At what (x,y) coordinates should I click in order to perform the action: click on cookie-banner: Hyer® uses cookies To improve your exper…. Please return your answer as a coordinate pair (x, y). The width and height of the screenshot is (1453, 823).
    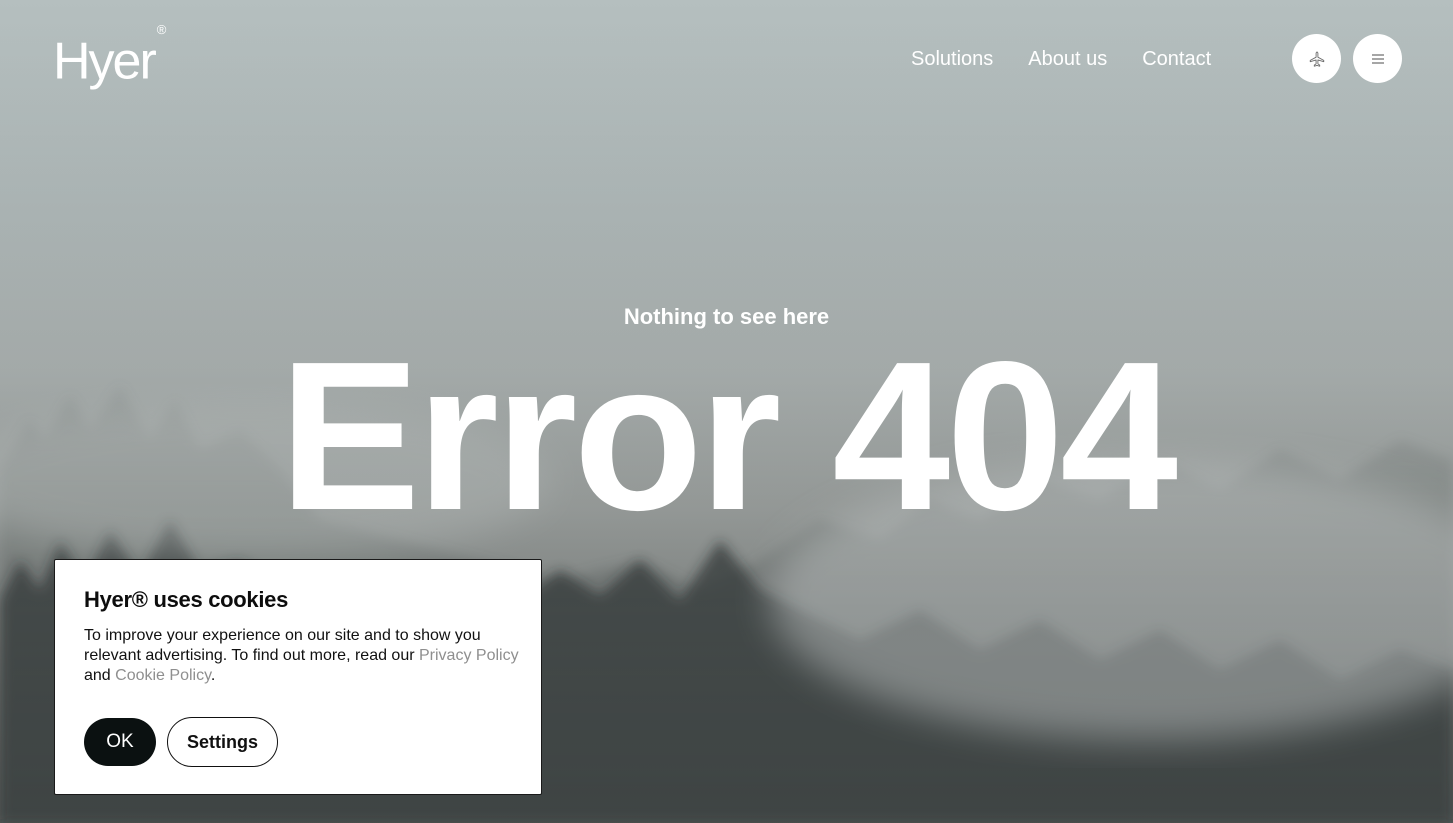
    Looking at the image, I should click on (298, 677).